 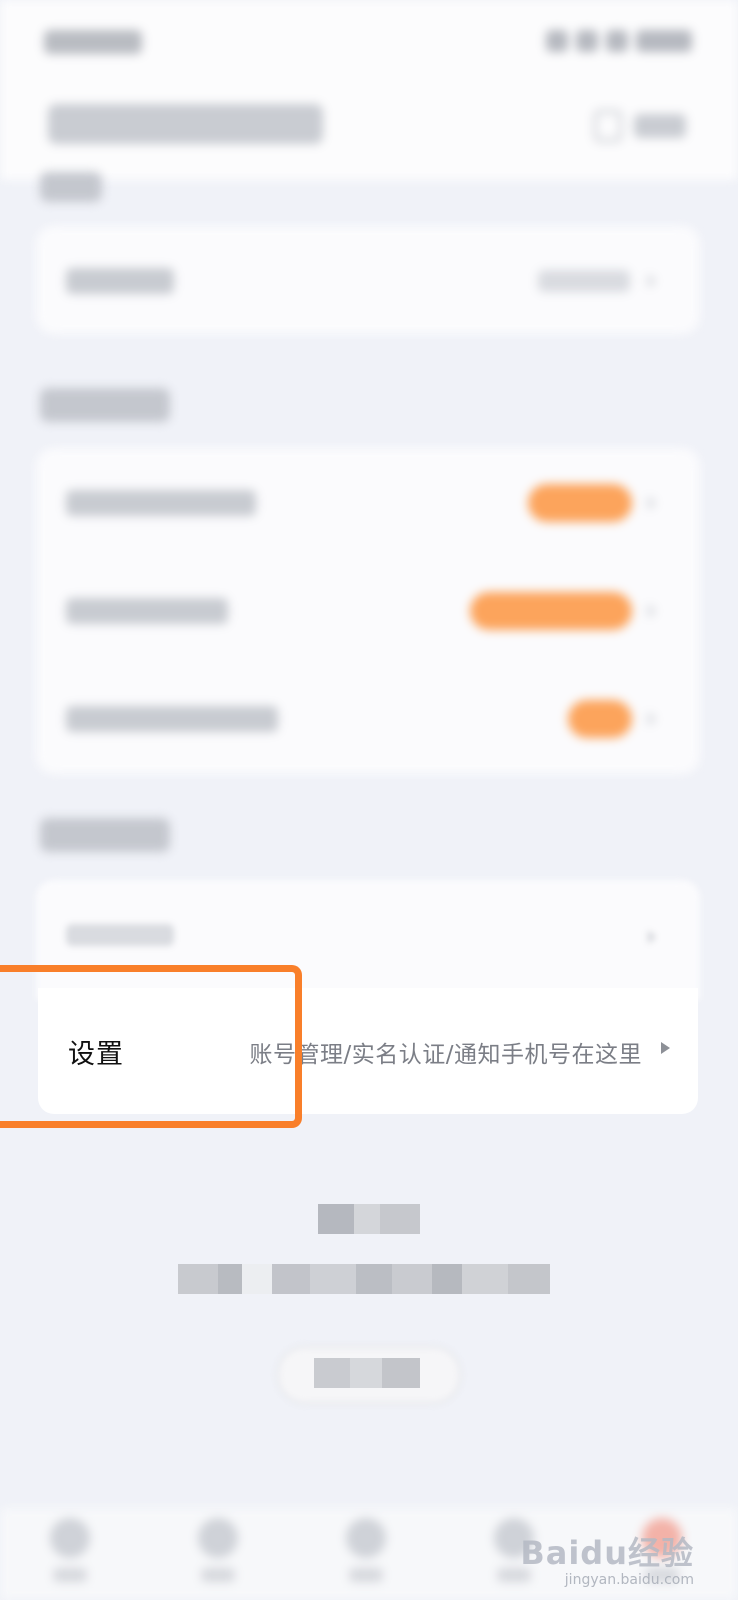 I want to click on settings-label: 设置, so click(x=96, y=1054).